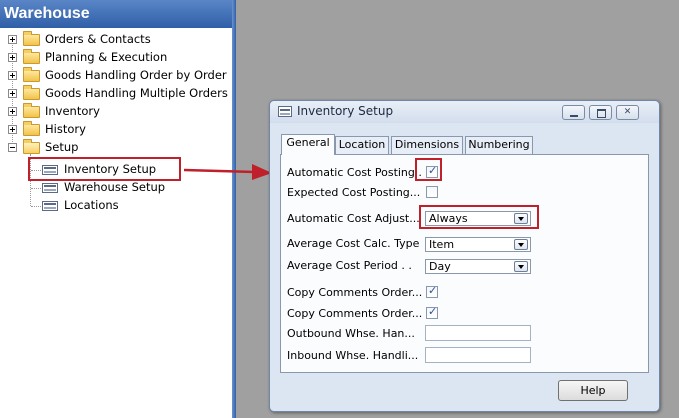 The height and width of the screenshot is (418, 679). What do you see at coordinates (31, 146) in the screenshot?
I see `open-folder-icon` at bounding box center [31, 146].